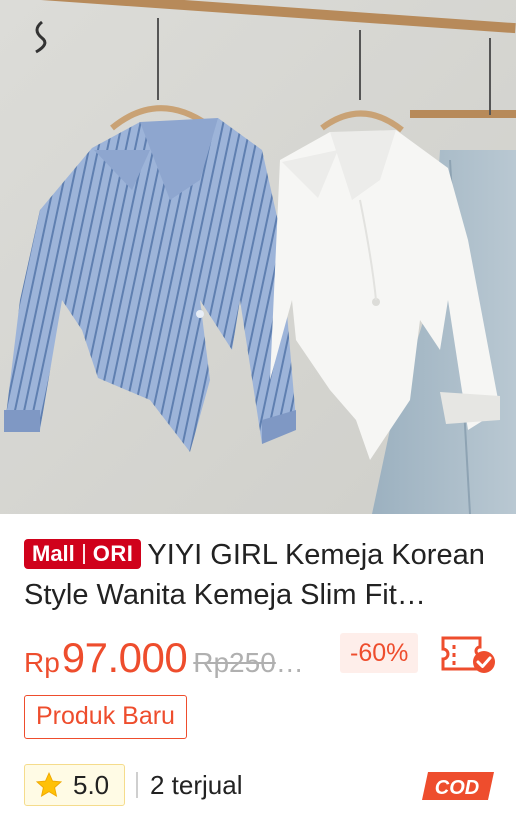 The width and height of the screenshot is (516, 829). What do you see at coordinates (259, 786) in the screenshot?
I see `rating-row: 5.0 2 terjual COD` at bounding box center [259, 786].